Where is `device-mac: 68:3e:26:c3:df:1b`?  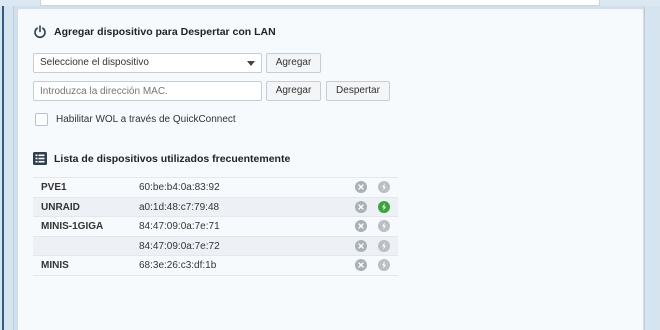 device-mac: 68:3e:26:c3:df:1b is located at coordinates (178, 265).